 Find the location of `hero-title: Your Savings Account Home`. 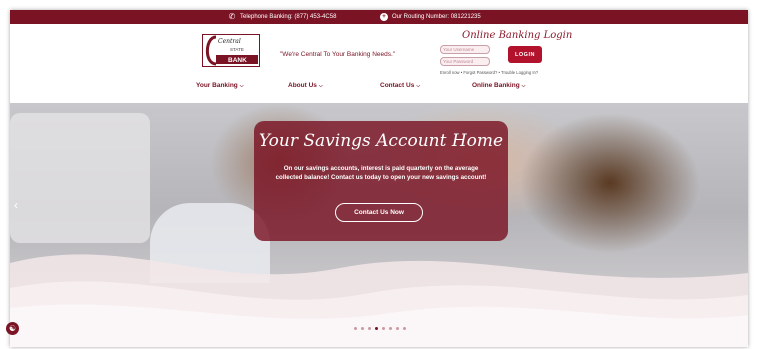

hero-title: Your Savings Account Home is located at coordinates (381, 141).